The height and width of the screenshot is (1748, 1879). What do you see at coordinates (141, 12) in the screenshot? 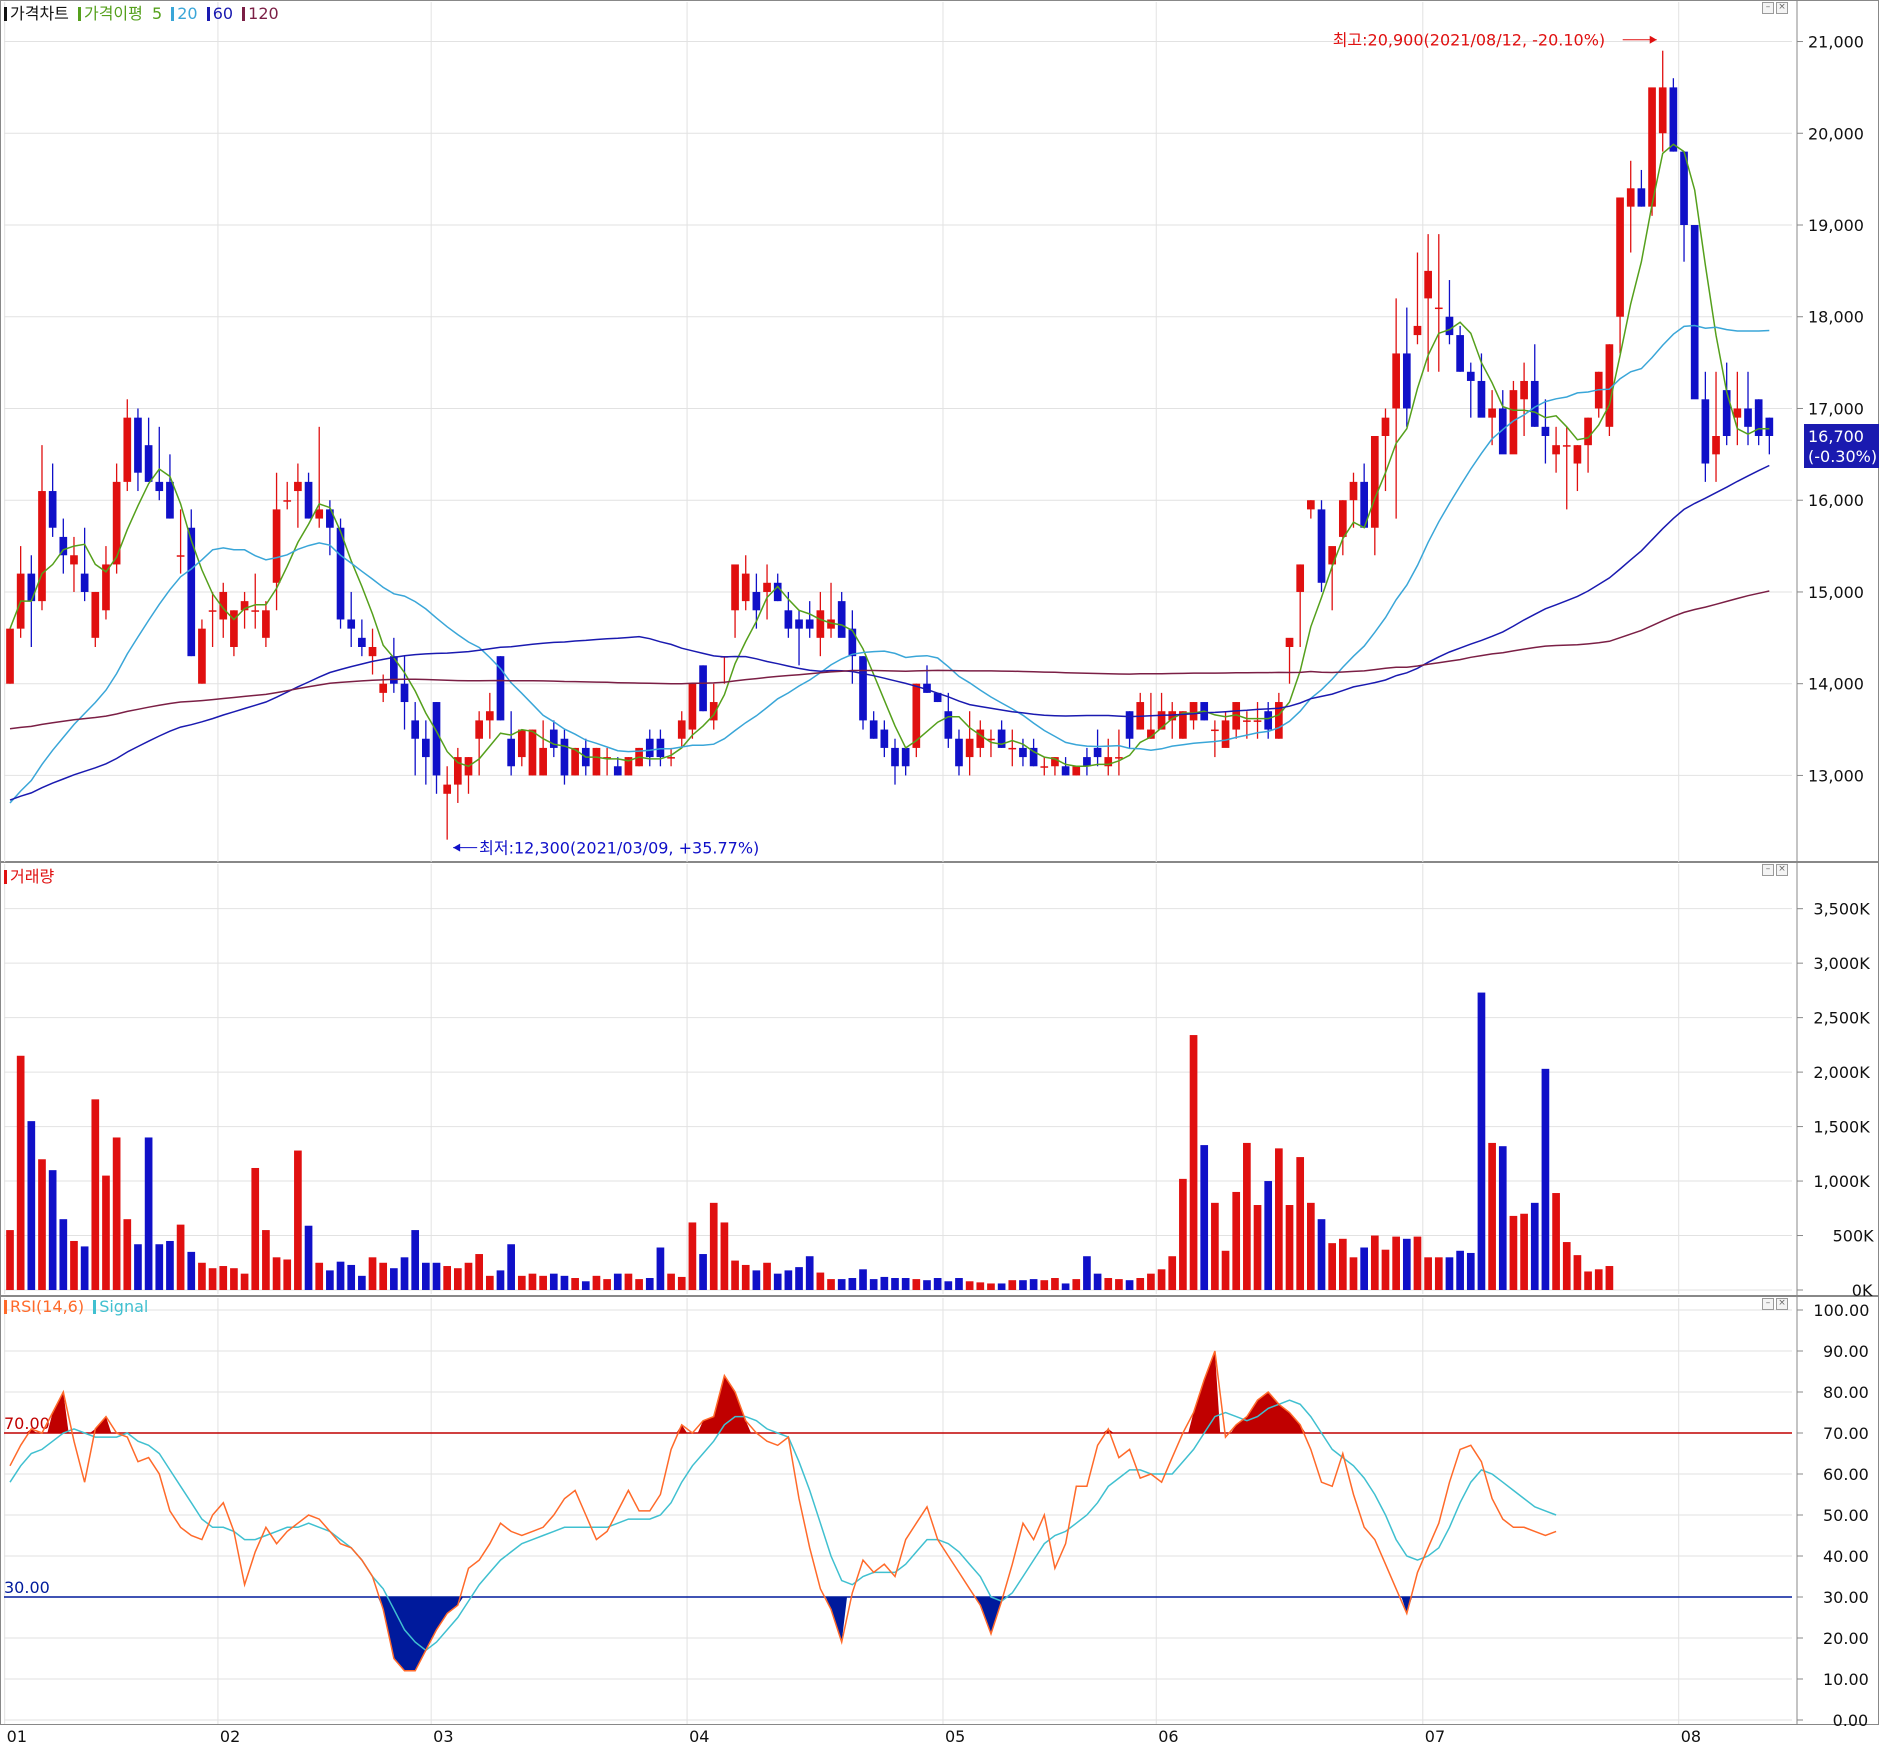
I see `price-legend: 가격차트 가격이평 5 20 60 120` at bounding box center [141, 12].